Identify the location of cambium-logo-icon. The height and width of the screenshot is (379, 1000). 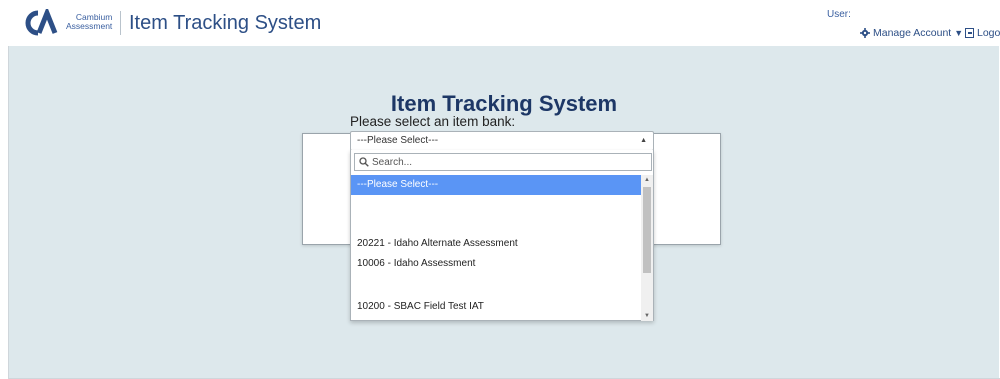
(40, 23).